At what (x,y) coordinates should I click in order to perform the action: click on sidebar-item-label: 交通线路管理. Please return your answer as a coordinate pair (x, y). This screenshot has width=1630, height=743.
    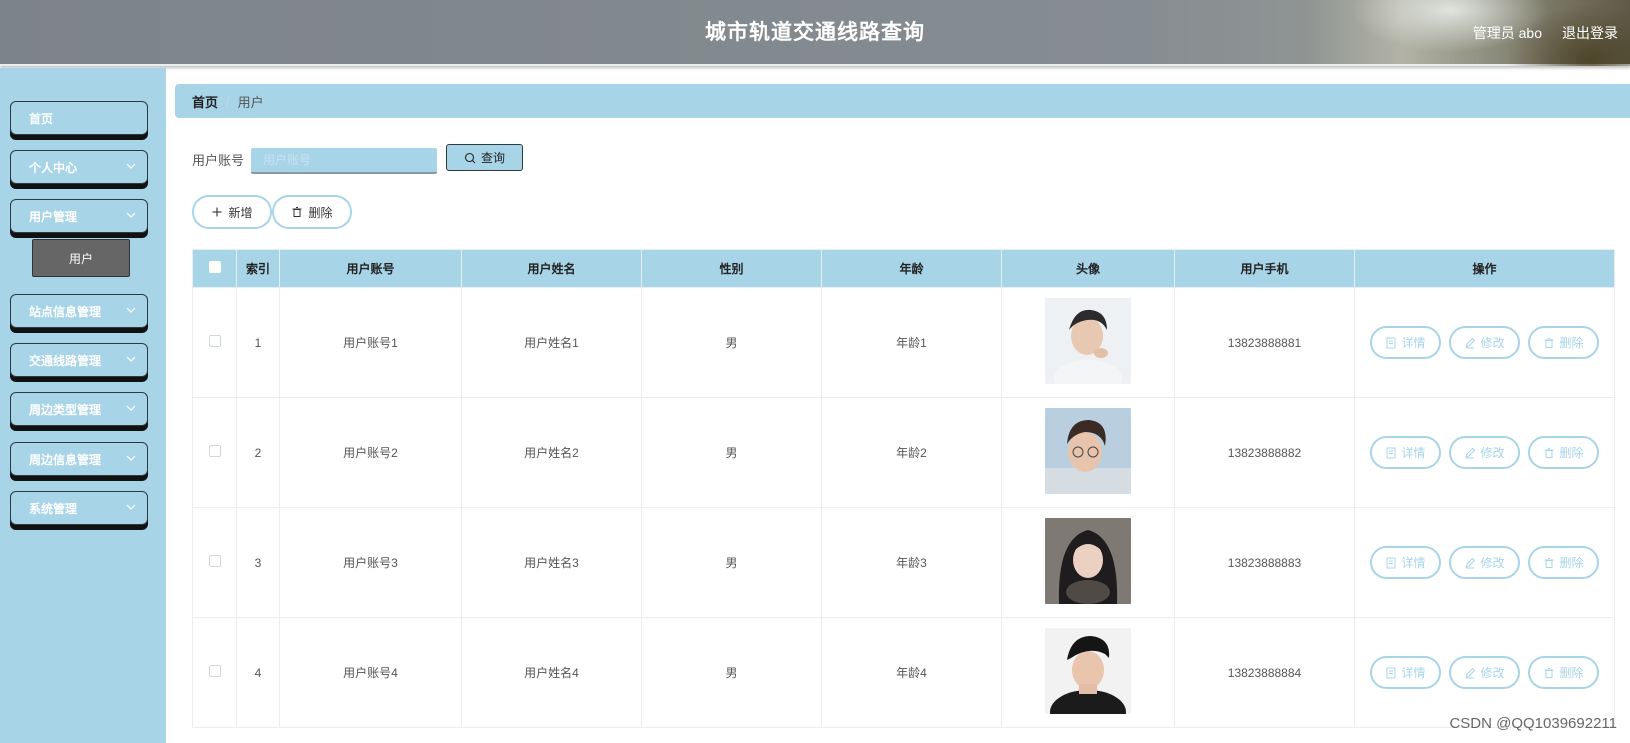
    Looking at the image, I should click on (65, 360).